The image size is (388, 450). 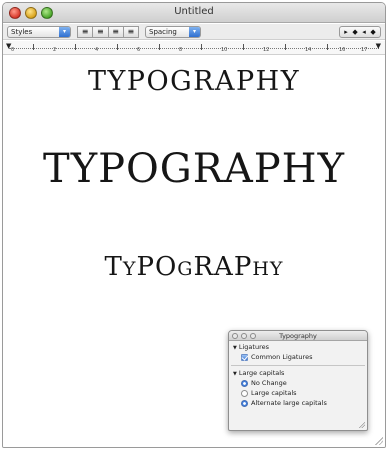 I want to click on no-change-option: No Change, so click(x=298, y=383).